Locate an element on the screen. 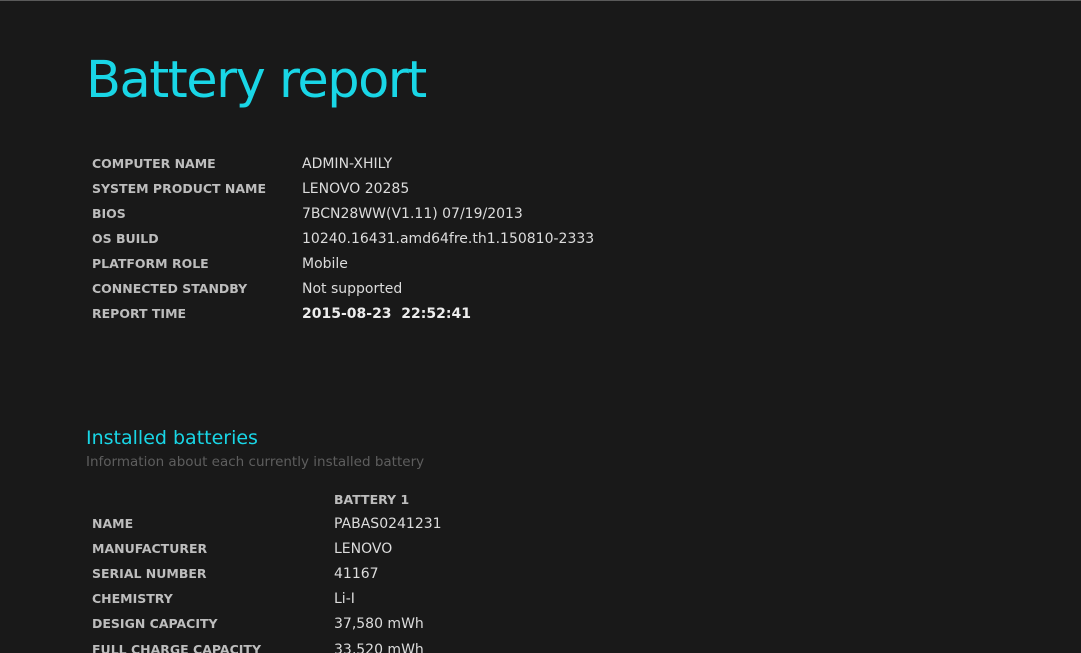 This screenshot has height=653, width=1081. battery-chemistry-label: CHEMISTRY is located at coordinates (132, 598).